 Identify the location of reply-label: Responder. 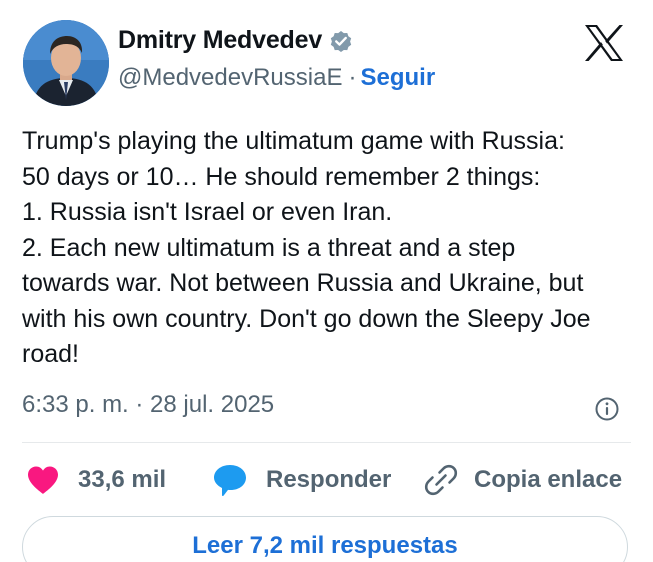
(329, 479).